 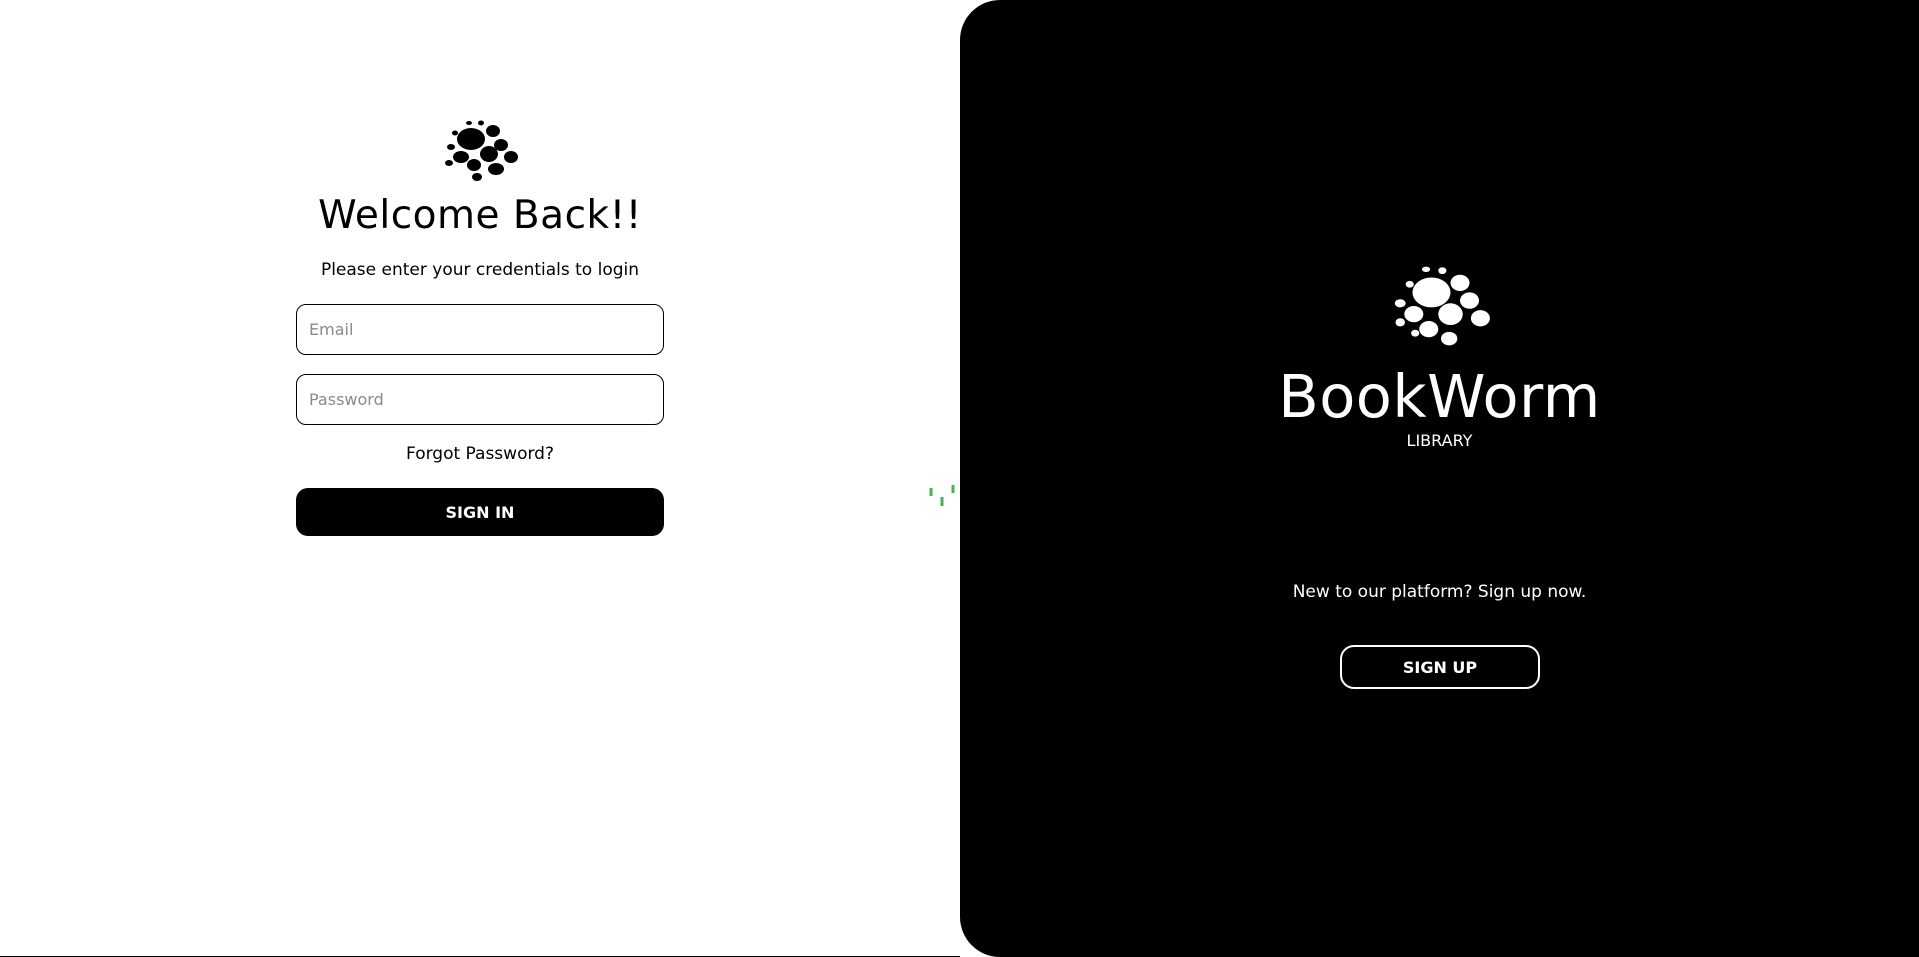 What do you see at coordinates (1439, 396) in the screenshot?
I see `brand-name: BookWorm` at bounding box center [1439, 396].